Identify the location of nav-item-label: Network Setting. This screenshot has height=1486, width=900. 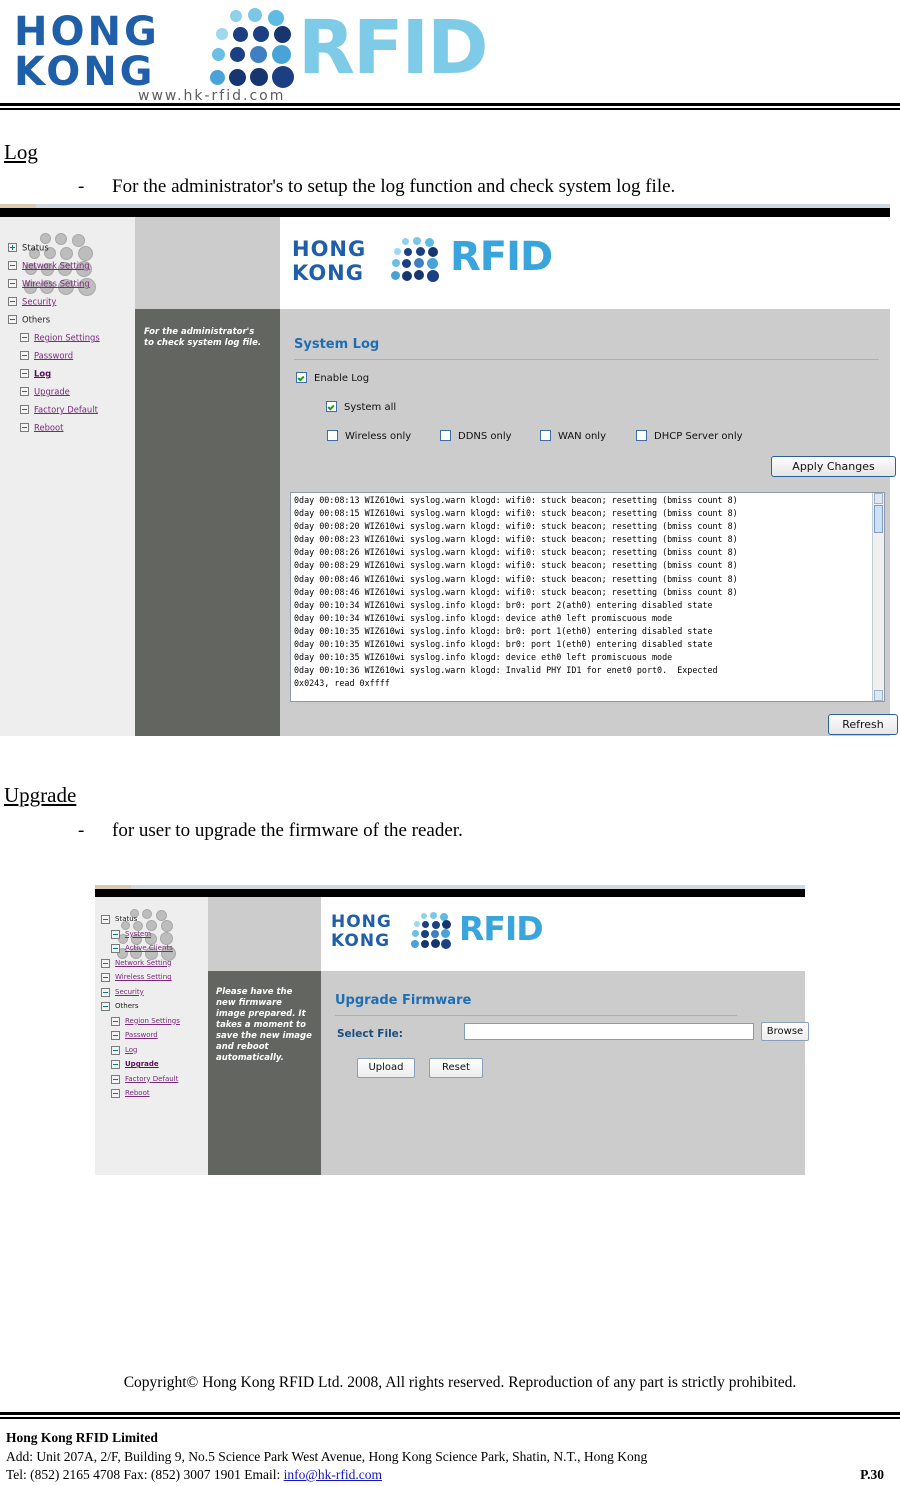
(143, 962).